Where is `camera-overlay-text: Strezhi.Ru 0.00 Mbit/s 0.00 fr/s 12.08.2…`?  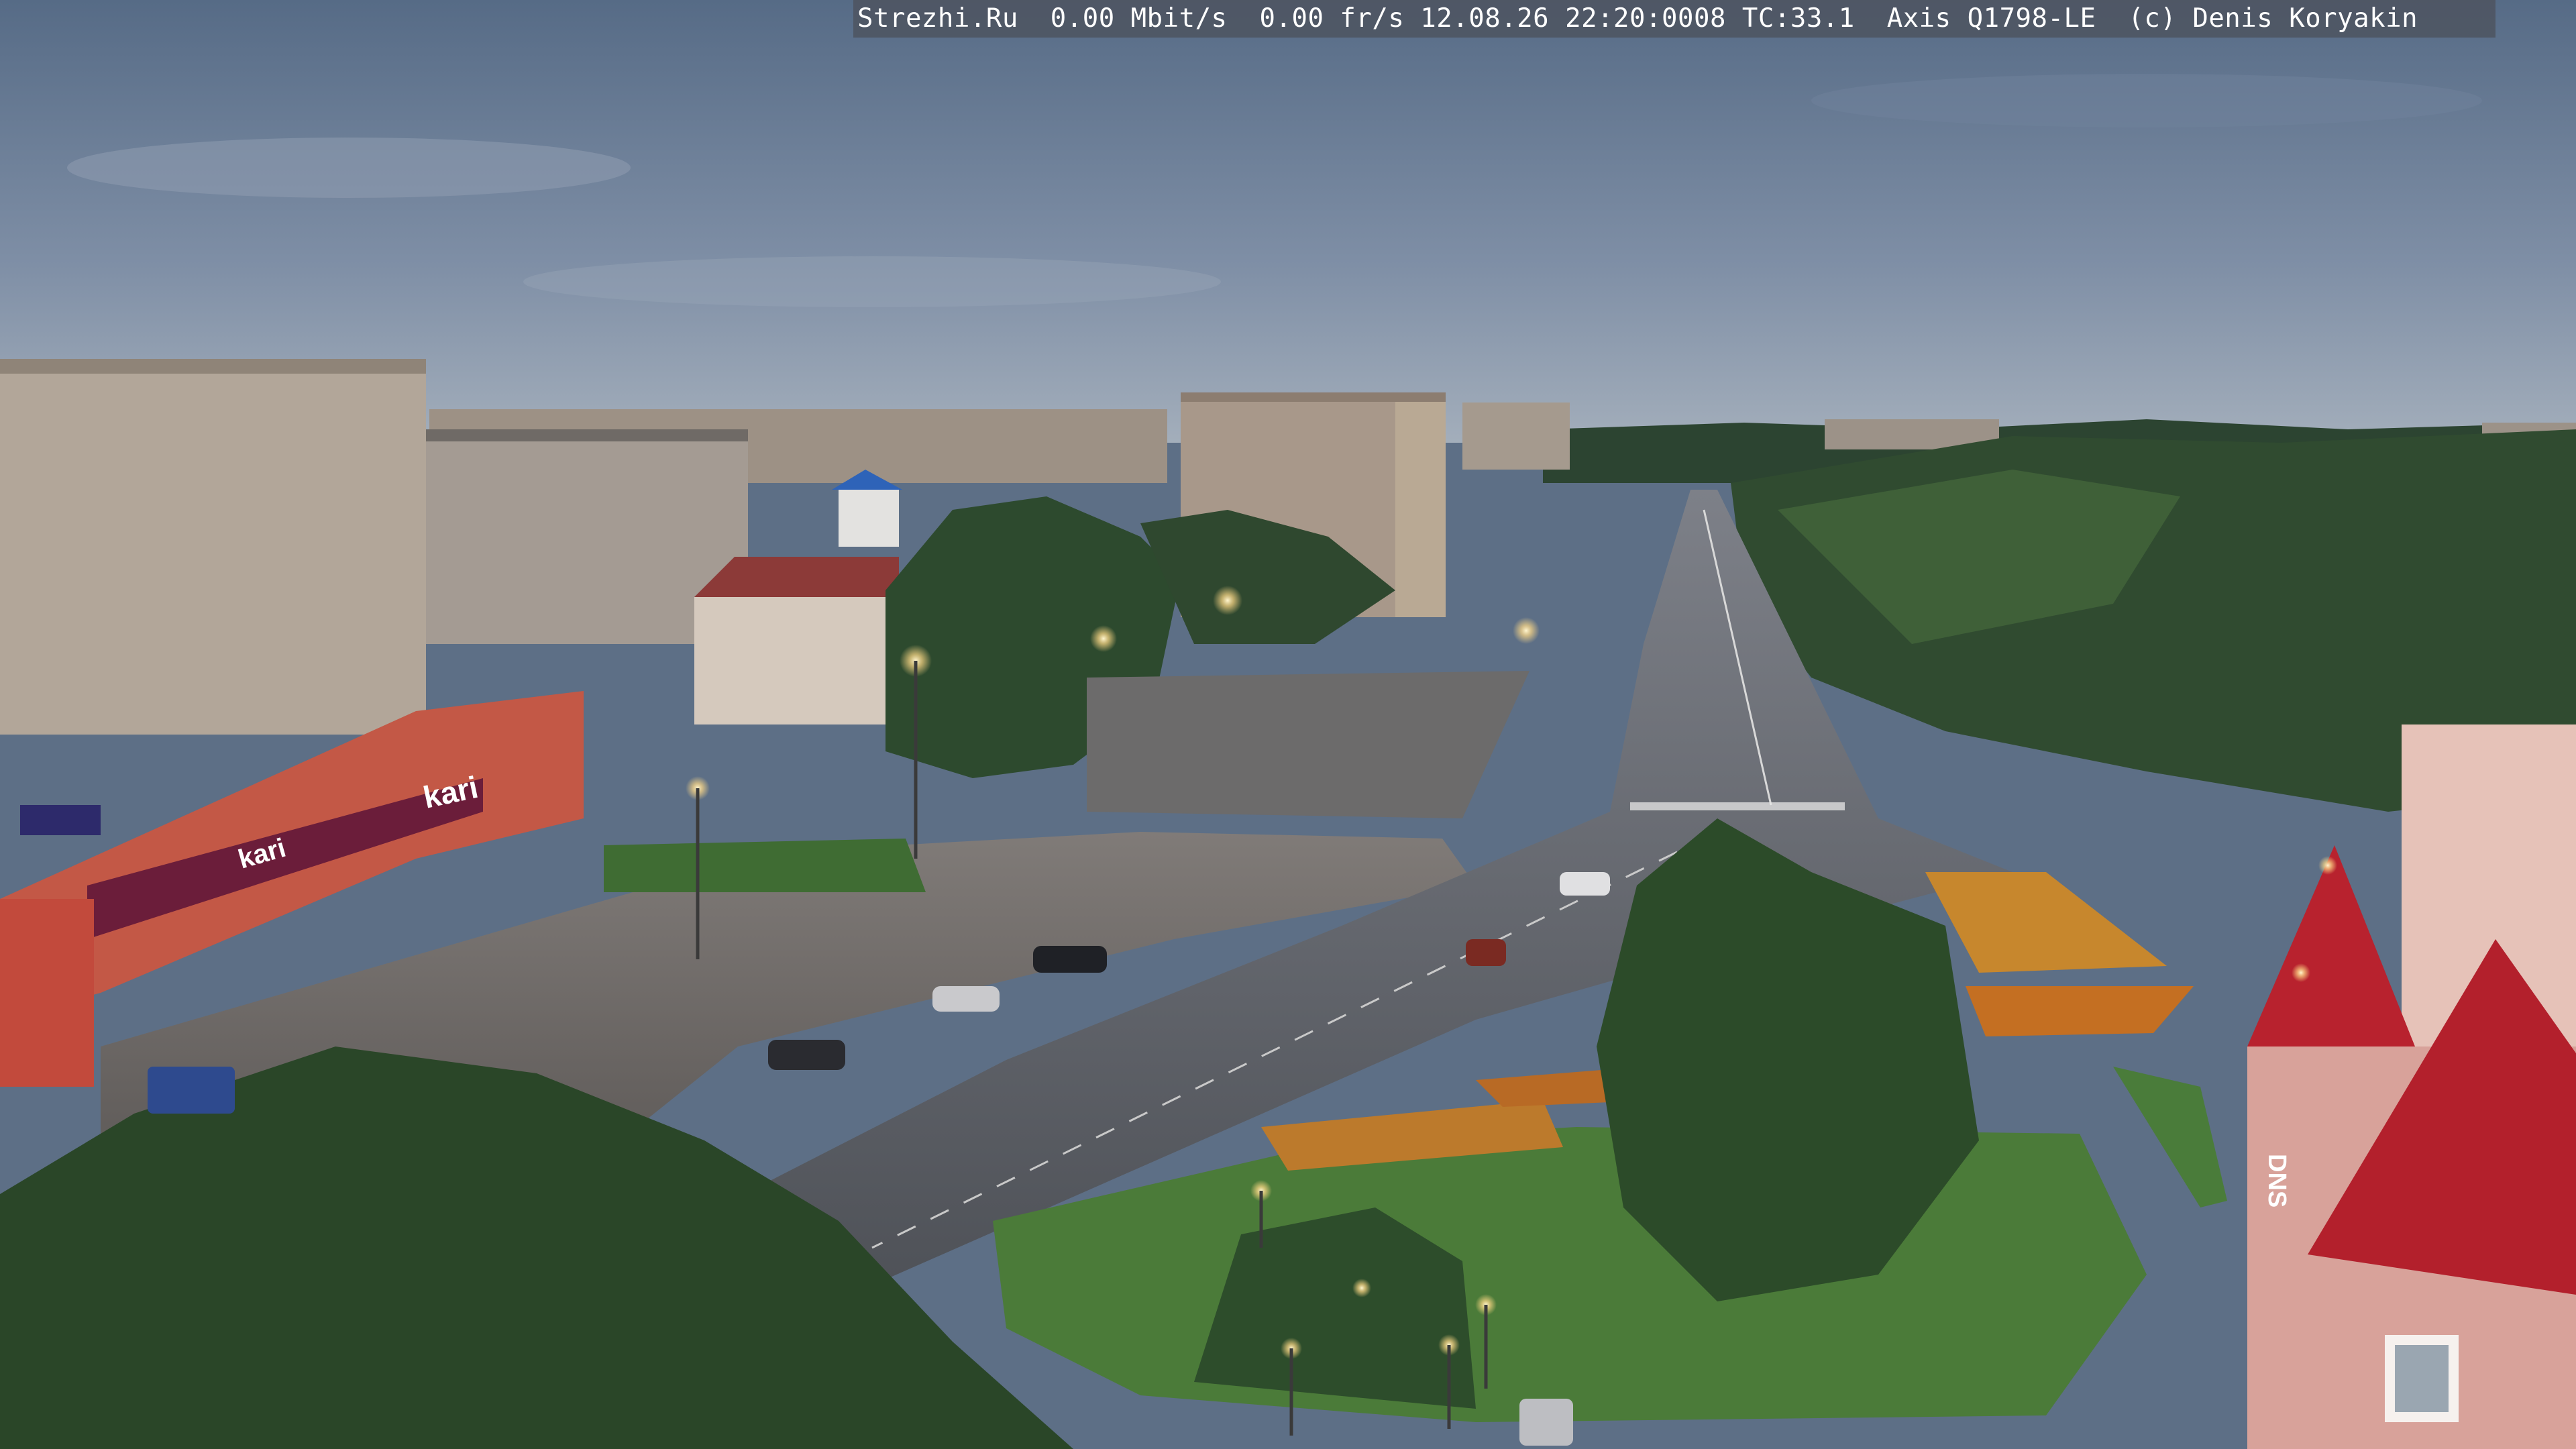 camera-overlay-text: Strezhi.Ru 0.00 Mbit/s 0.00 fr/s 12.08.2… is located at coordinates (1674, 19).